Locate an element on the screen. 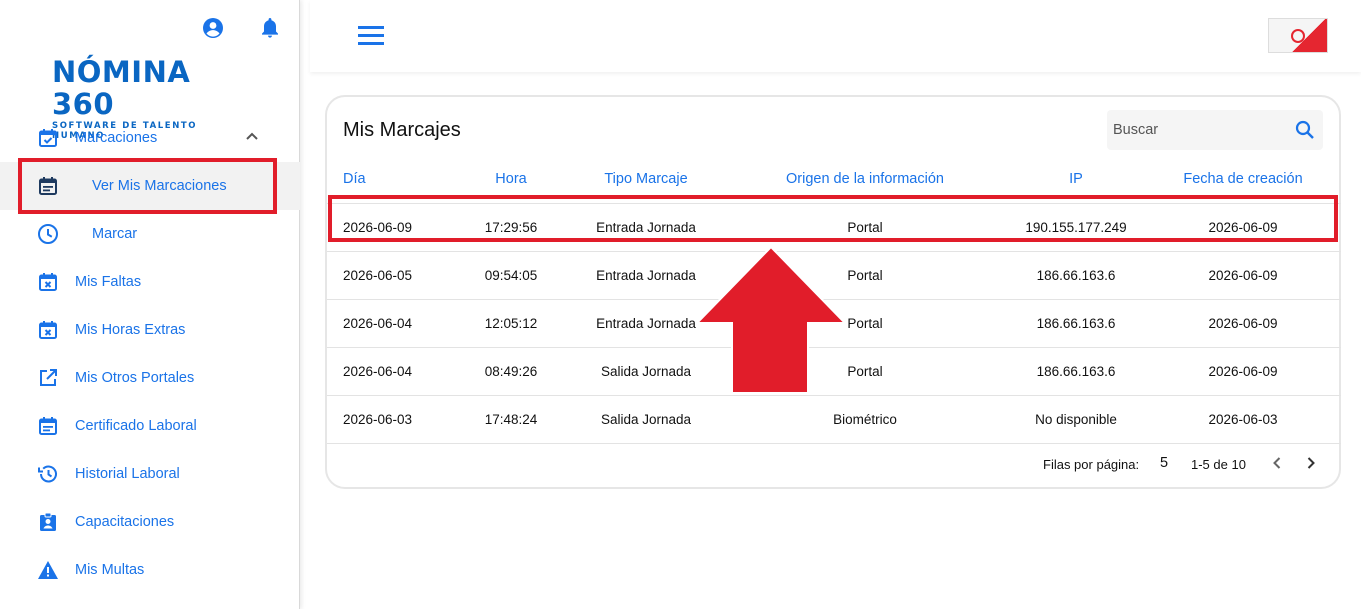  column-header-tipo-marcaje: Tipo Marcaje is located at coordinates (646, 179).